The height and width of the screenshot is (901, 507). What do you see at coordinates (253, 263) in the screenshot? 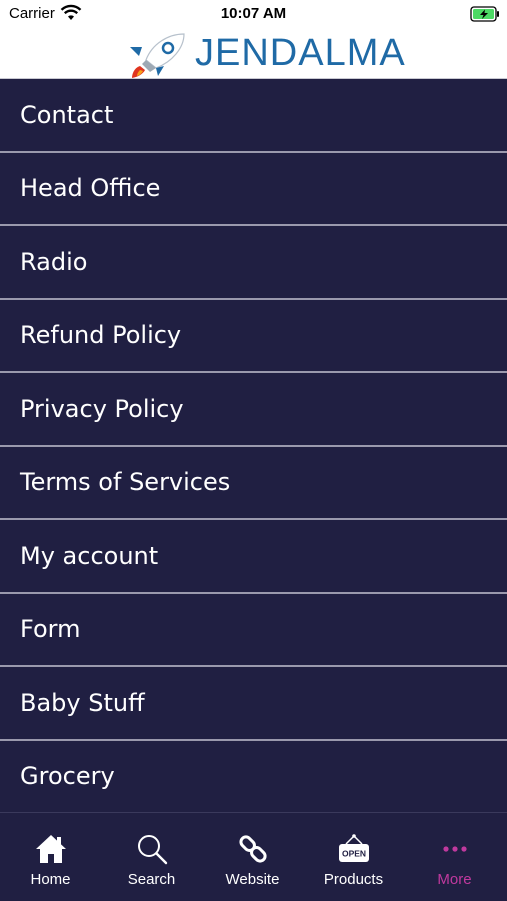
I see `menu-item-radio: Radio` at bounding box center [253, 263].